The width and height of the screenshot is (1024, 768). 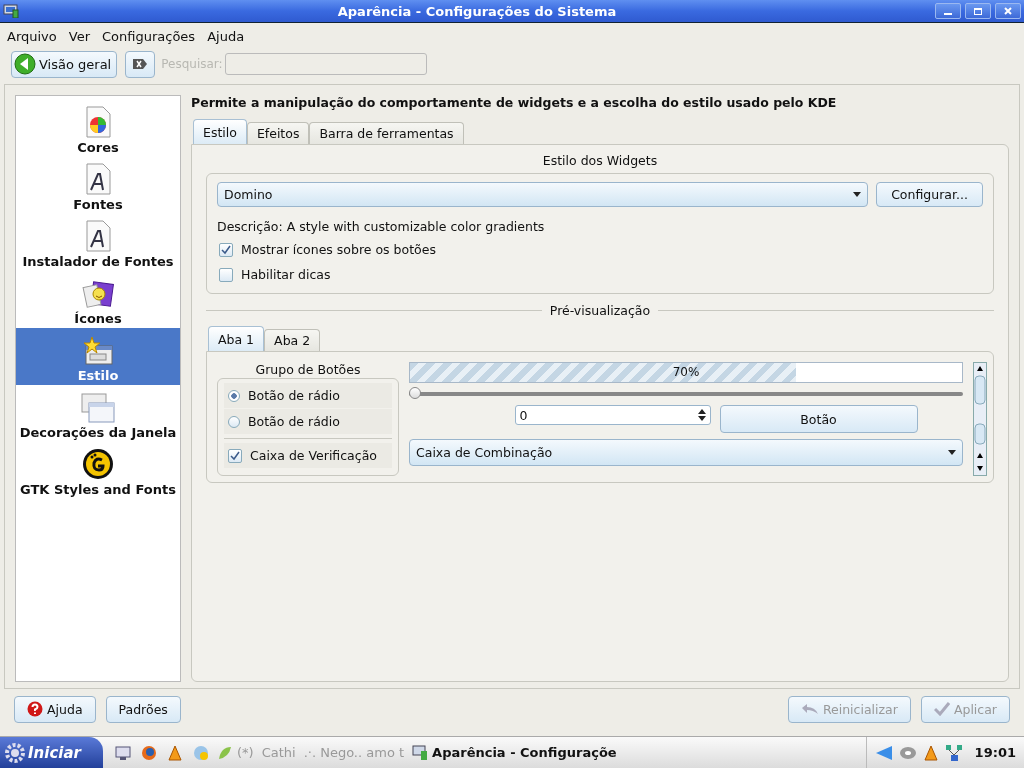 What do you see at coordinates (995, 752) in the screenshot?
I see `clock: 19:01` at bounding box center [995, 752].